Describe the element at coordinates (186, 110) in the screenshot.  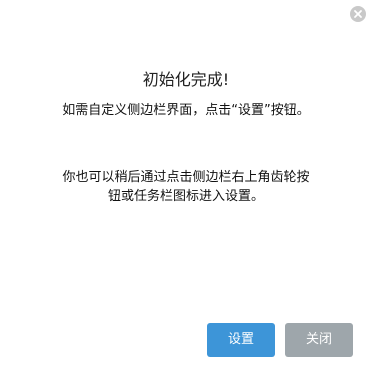
I see `instruction-text: 如需自定义侧边栏界面，点击“设置”按钮。` at that location.